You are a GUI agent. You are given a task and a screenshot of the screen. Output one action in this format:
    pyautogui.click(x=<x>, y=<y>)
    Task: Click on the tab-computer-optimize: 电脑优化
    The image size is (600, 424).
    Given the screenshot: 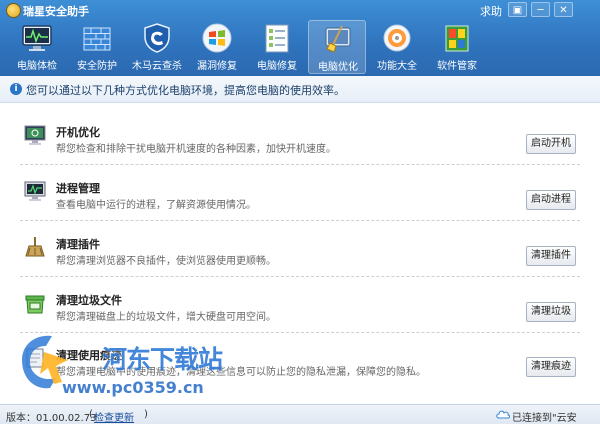 What is the action you would take?
    pyautogui.click(x=337, y=47)
    